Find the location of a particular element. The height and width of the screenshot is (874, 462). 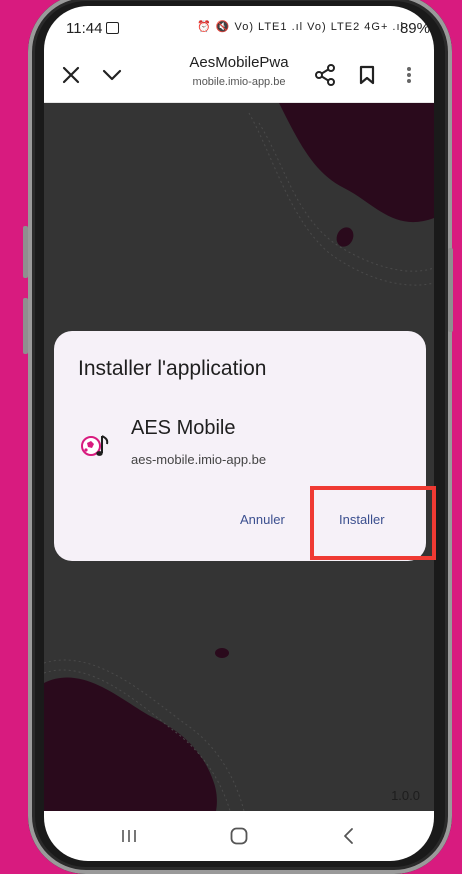

browser-toolbar: AesMobilePwa mobile.imio-app.be is located at coordinates (239, 75).